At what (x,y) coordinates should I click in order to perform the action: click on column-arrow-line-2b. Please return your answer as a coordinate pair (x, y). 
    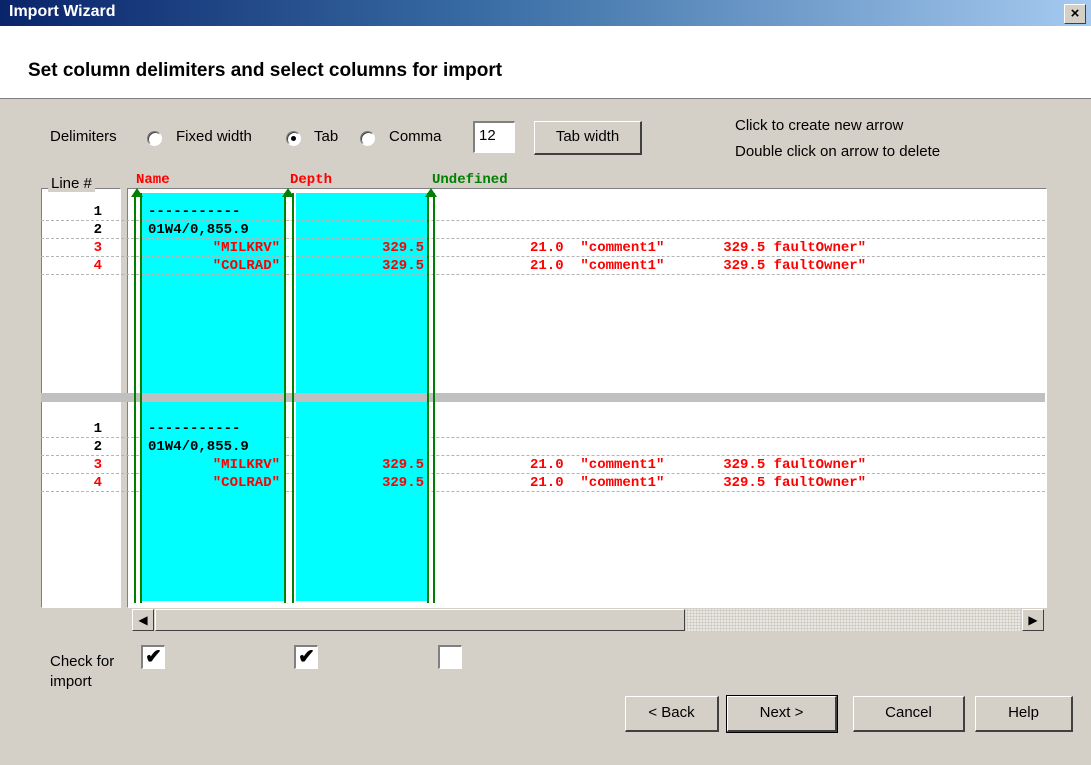
    Looking at the image, I should click on (293, 398).